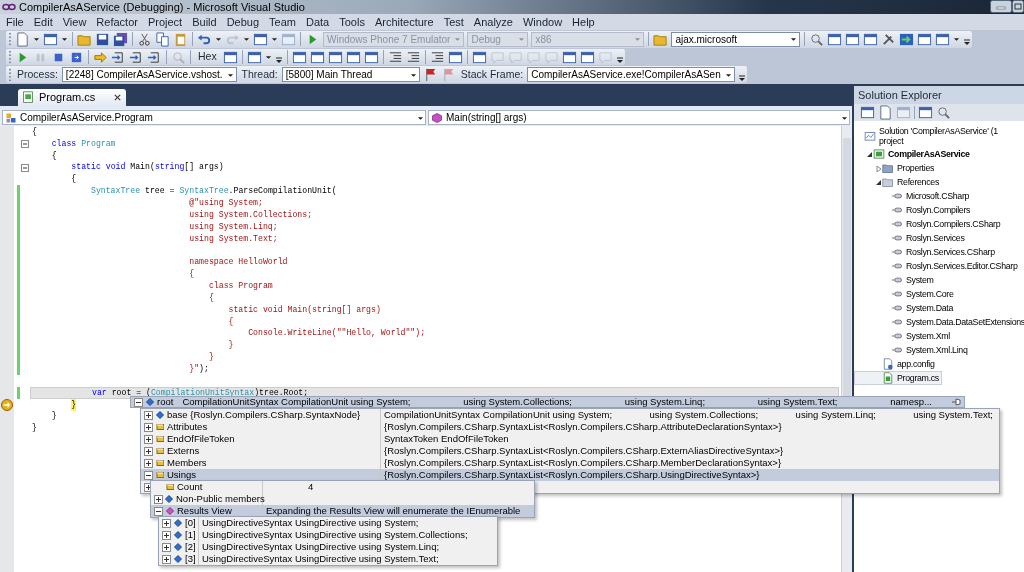  Describe the element at coordinates (570, 475) in the screenshot. I see `datatip-row: Usings {Roslyn.Compilers.CSharp.SyntaxList<Roslyn.Compilers.CSharp.UsingDirectiveSyntax>}` at that location.